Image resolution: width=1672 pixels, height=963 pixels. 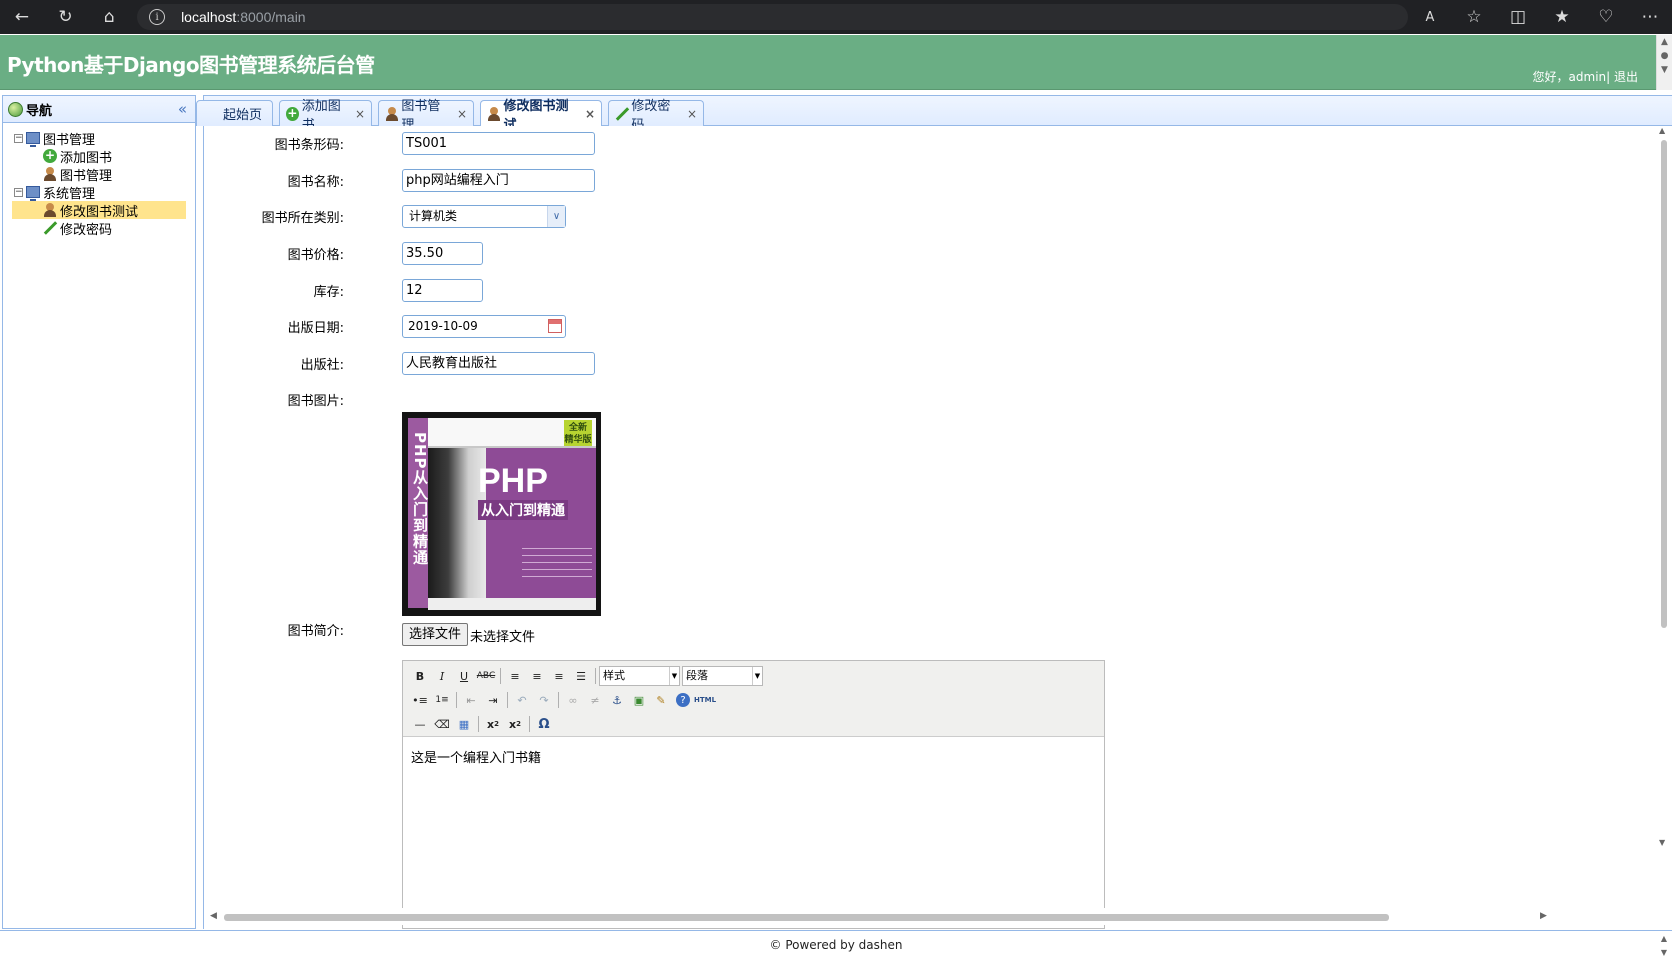 What do you see at coordinates (33, 193) in the screenshot?
I see `computer-icon` at bounding box center [33, 193].